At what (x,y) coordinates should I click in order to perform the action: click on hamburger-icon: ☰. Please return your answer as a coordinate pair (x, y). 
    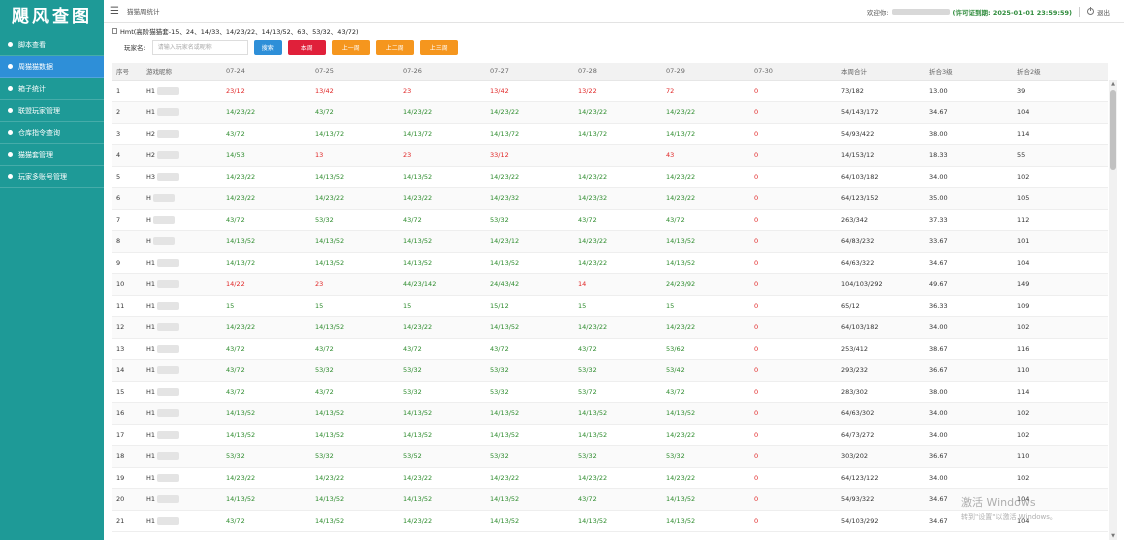
    Looking at the image, I should click on (114, 11).